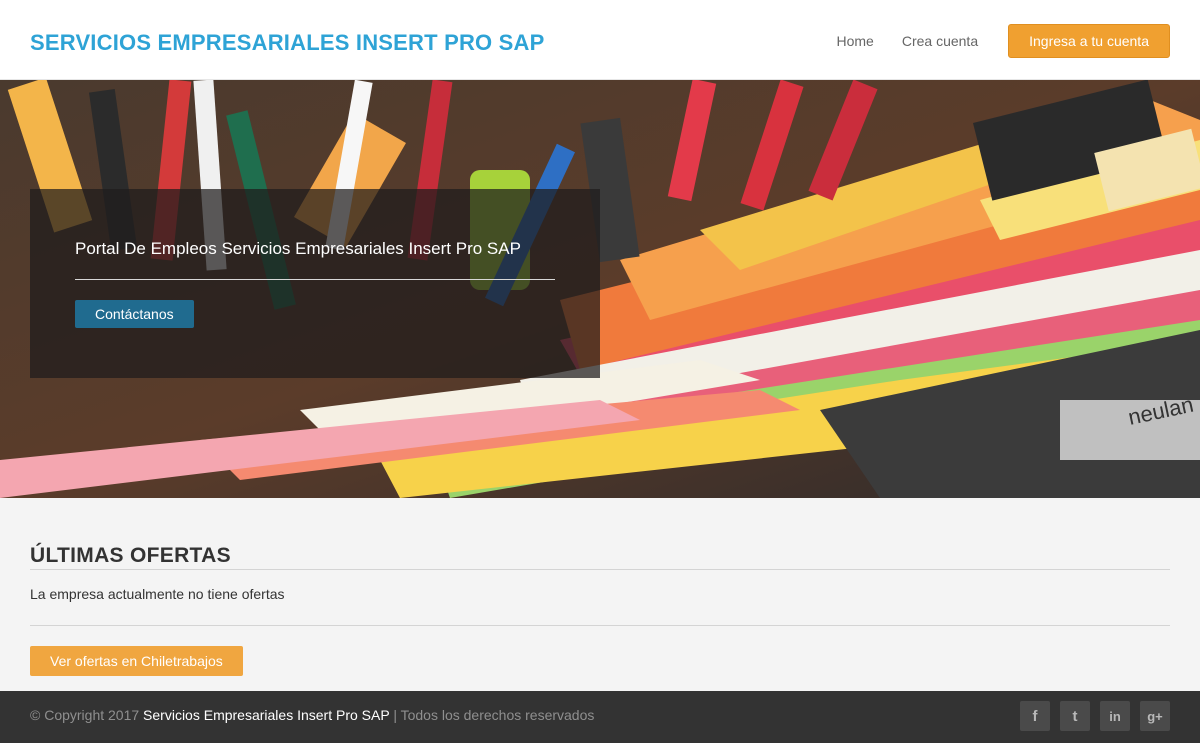 Image resolution: width=1200 pixels, height=743 pixels. I want to click on offers-title-divider, so click(600, 569).